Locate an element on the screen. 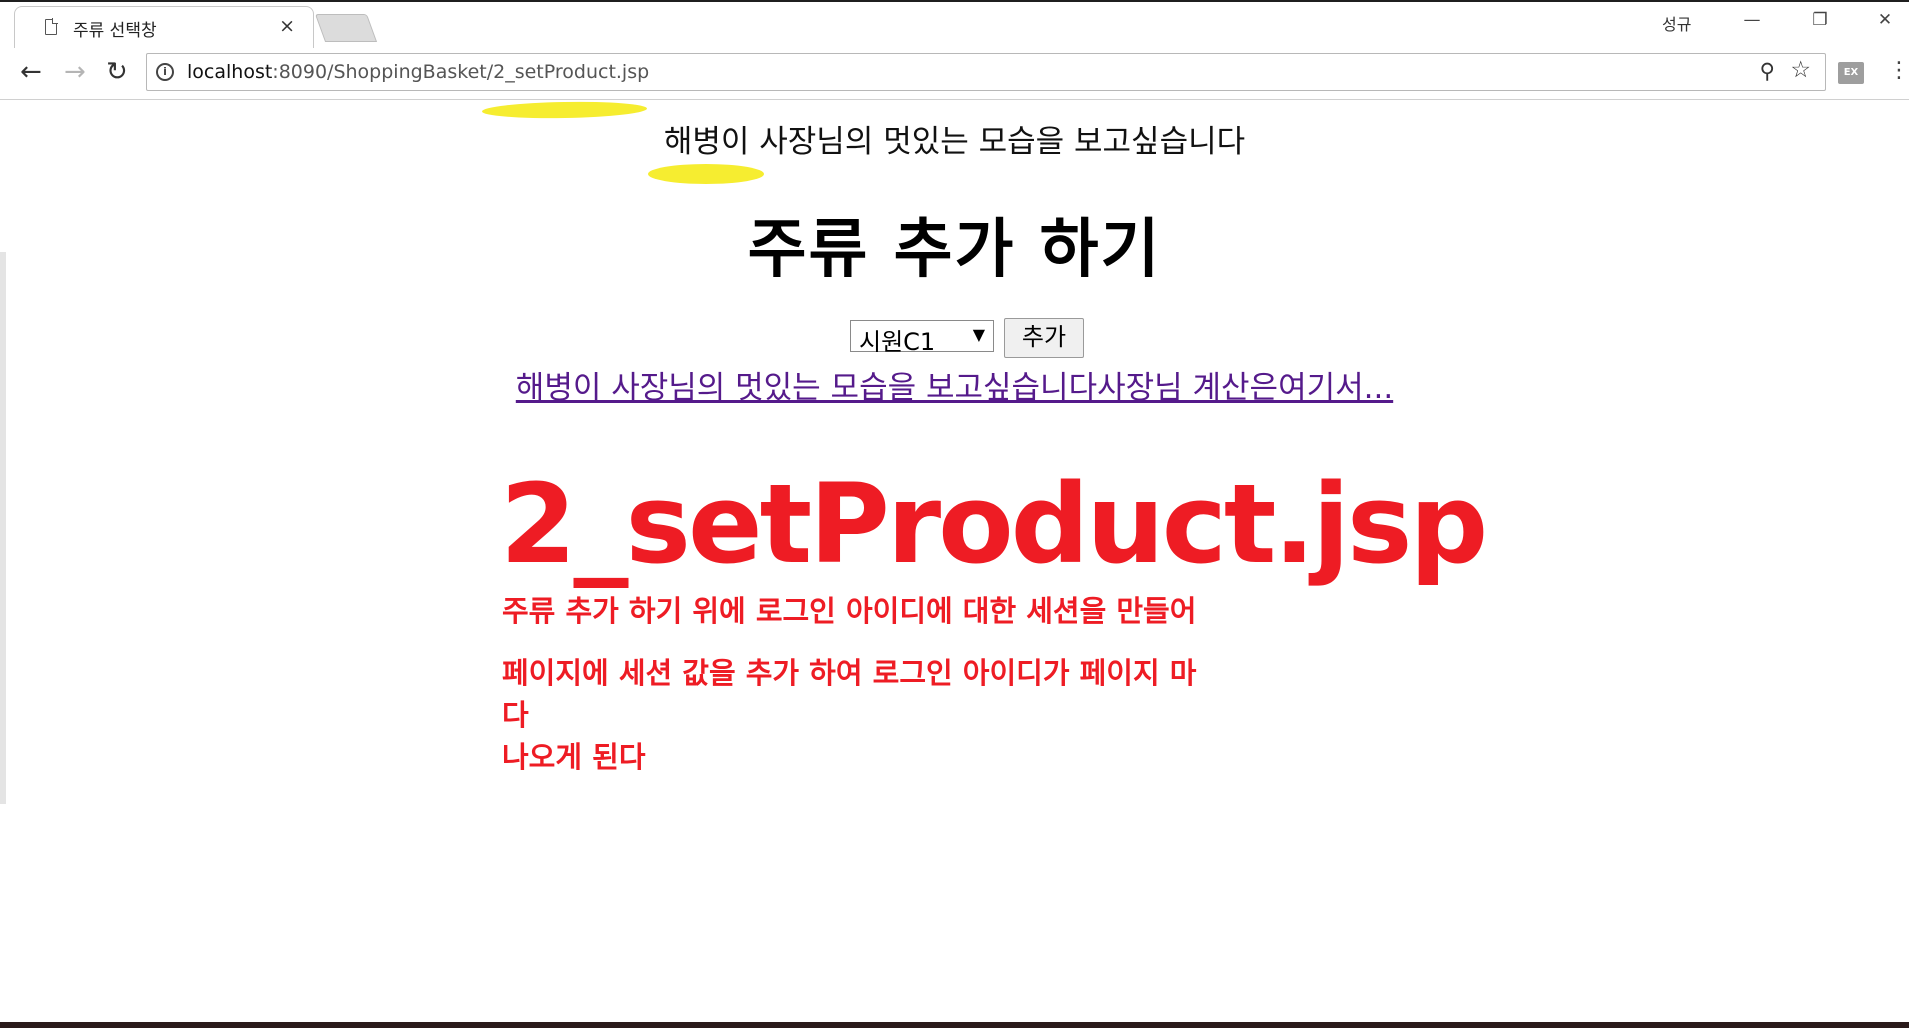 This screenshot has height=1028, width=1909. add-button: 추가 is located at coordinates (1044, 338).